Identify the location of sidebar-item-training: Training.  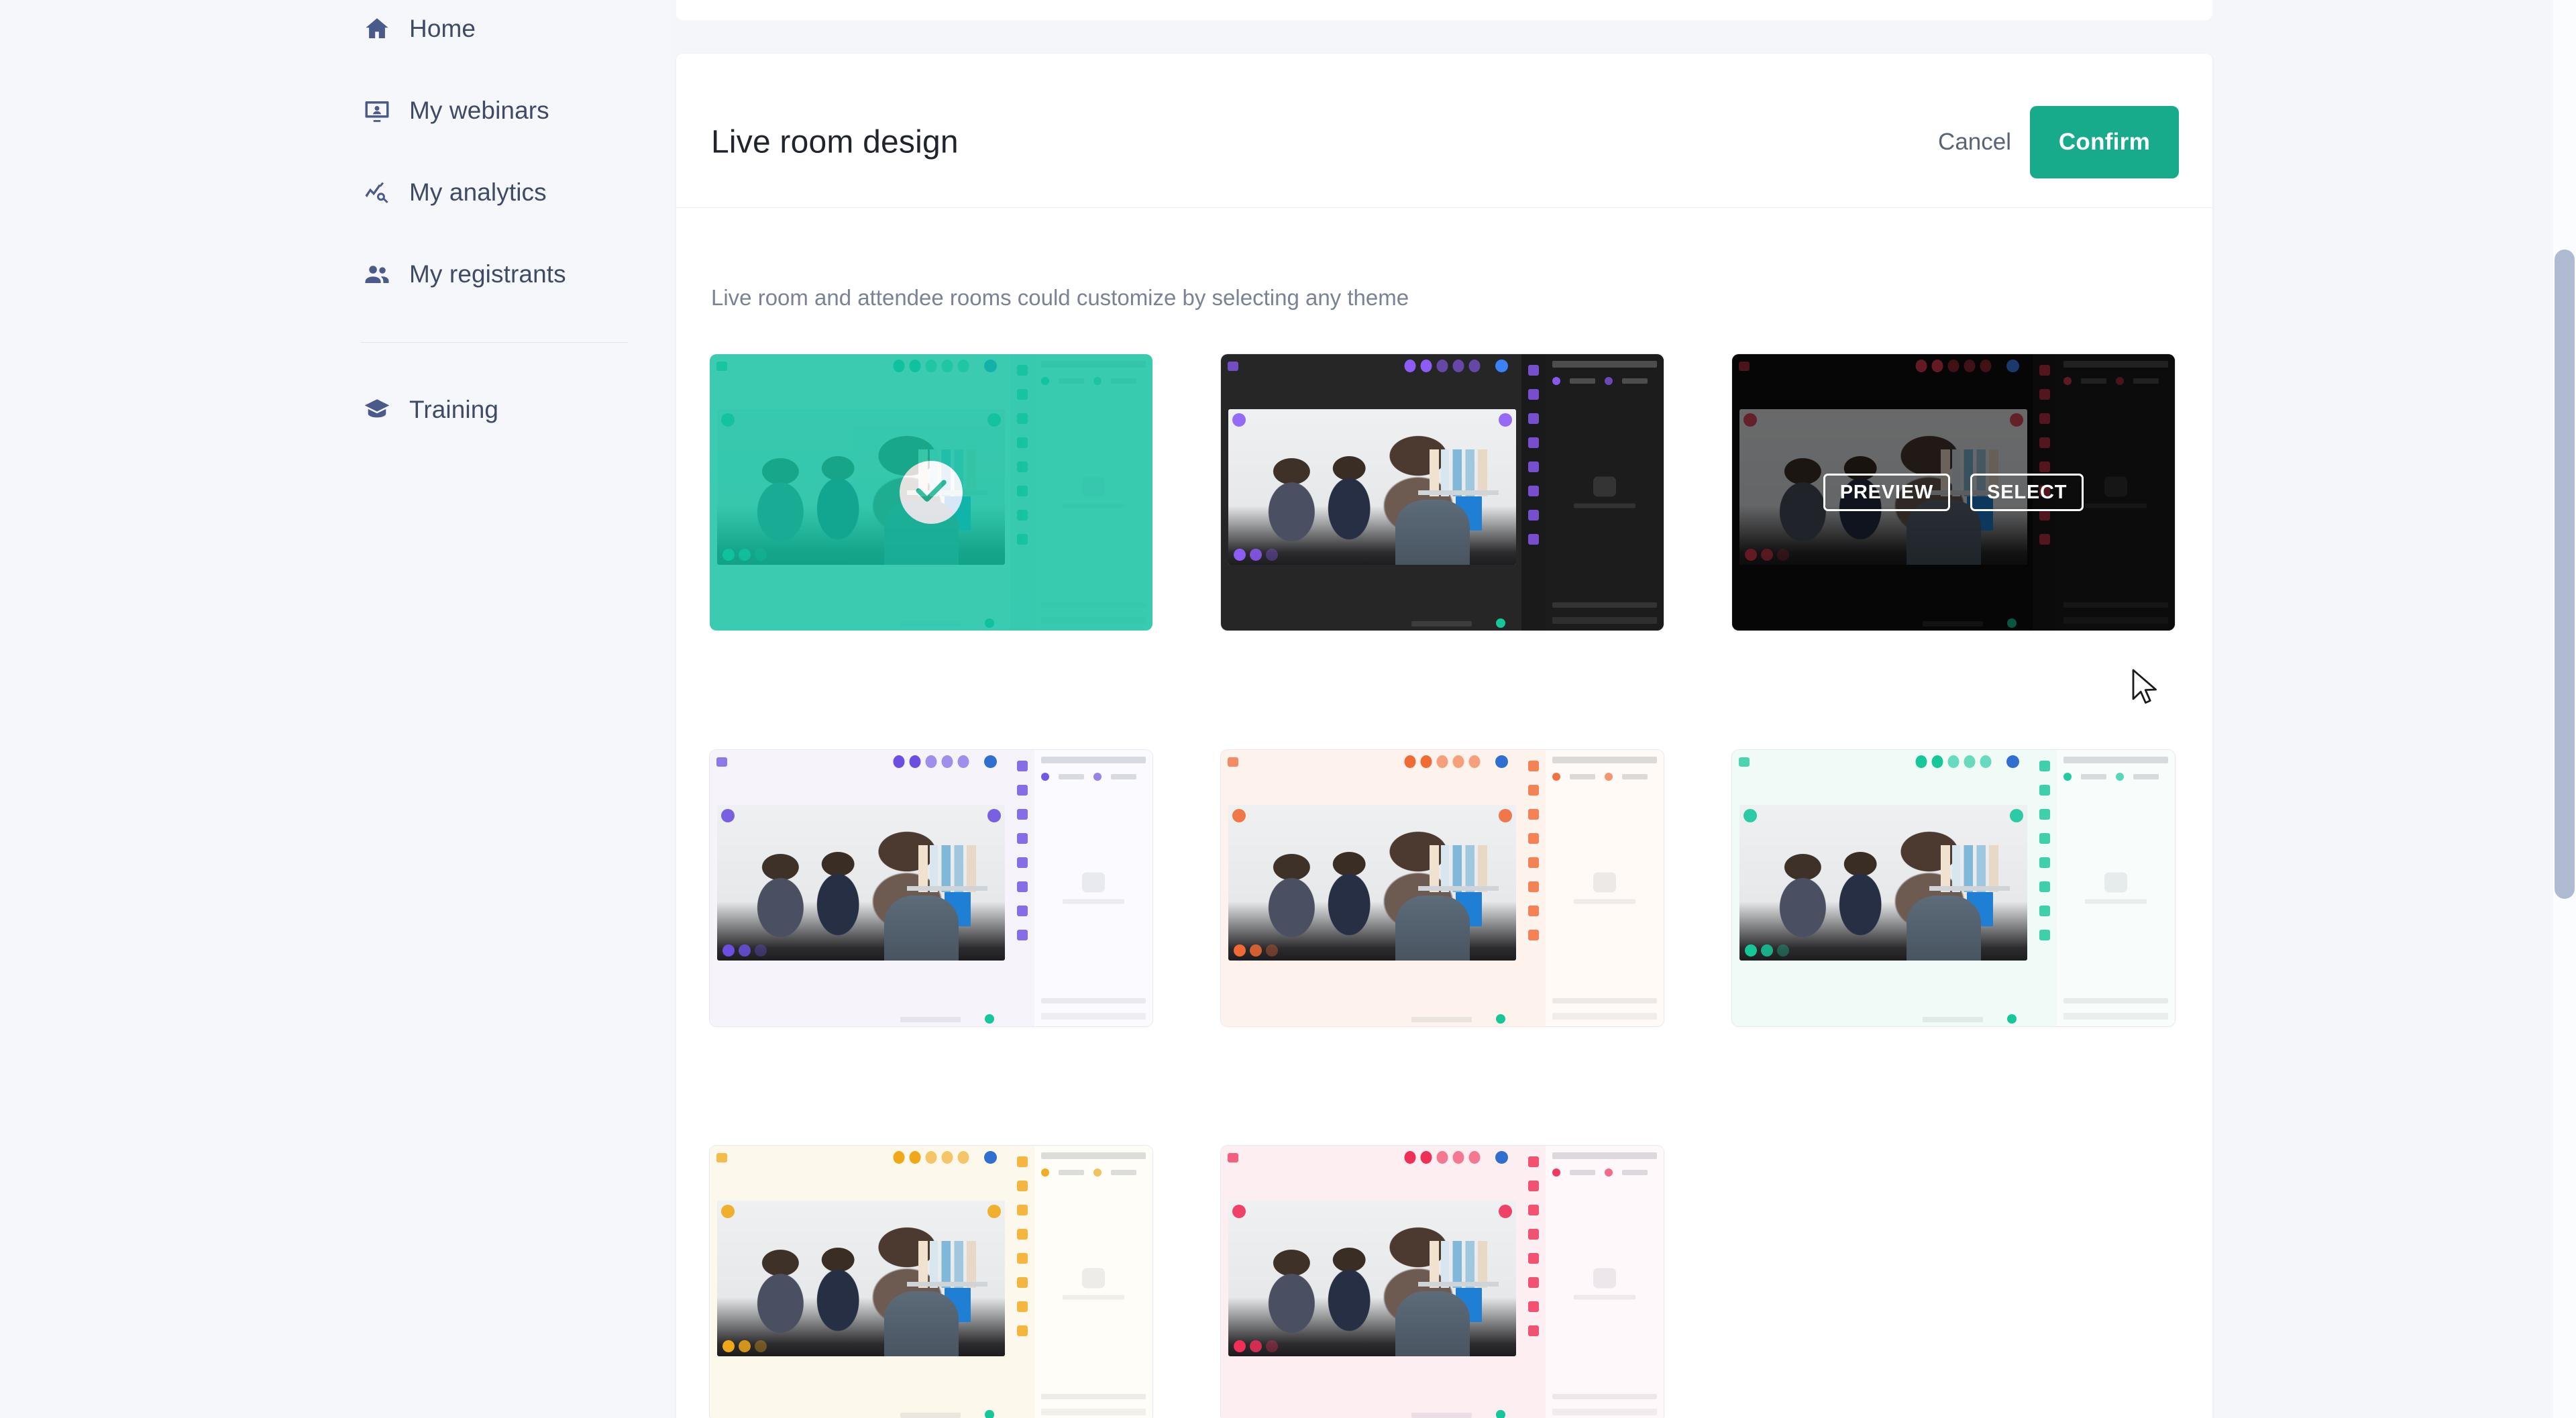
(430, 410).